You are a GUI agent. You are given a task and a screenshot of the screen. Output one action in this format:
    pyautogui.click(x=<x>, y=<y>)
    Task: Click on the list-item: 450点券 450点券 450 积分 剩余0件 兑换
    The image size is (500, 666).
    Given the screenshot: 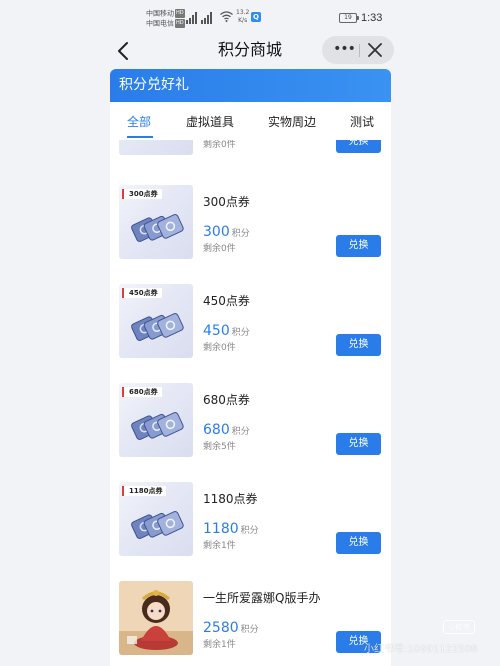 What is the action you would take?
    pyautogui.click(x=250, y=333)
    